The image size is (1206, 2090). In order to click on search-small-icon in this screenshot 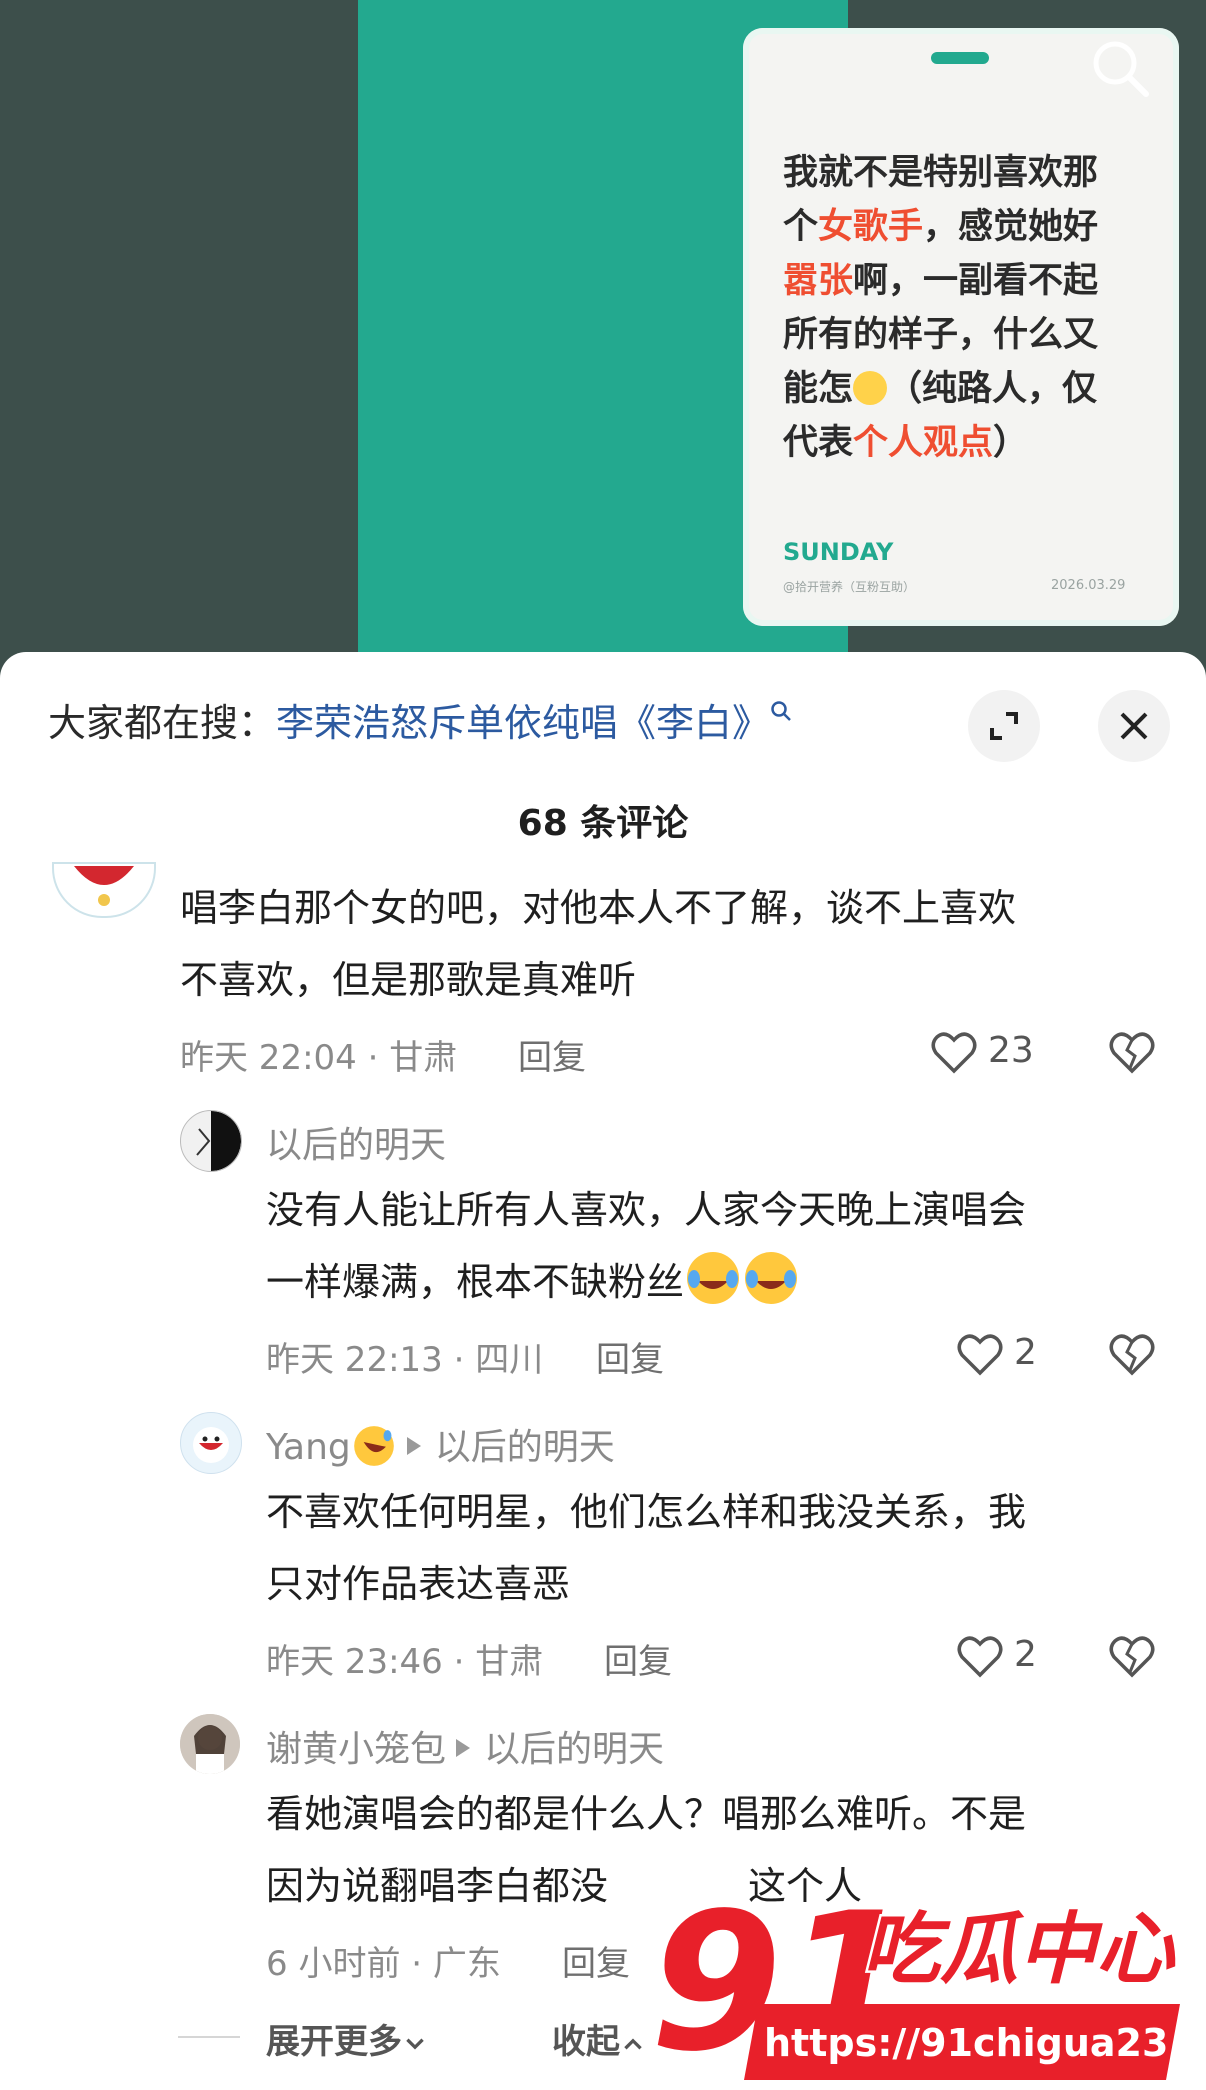, I will do `click(781, 711)`.